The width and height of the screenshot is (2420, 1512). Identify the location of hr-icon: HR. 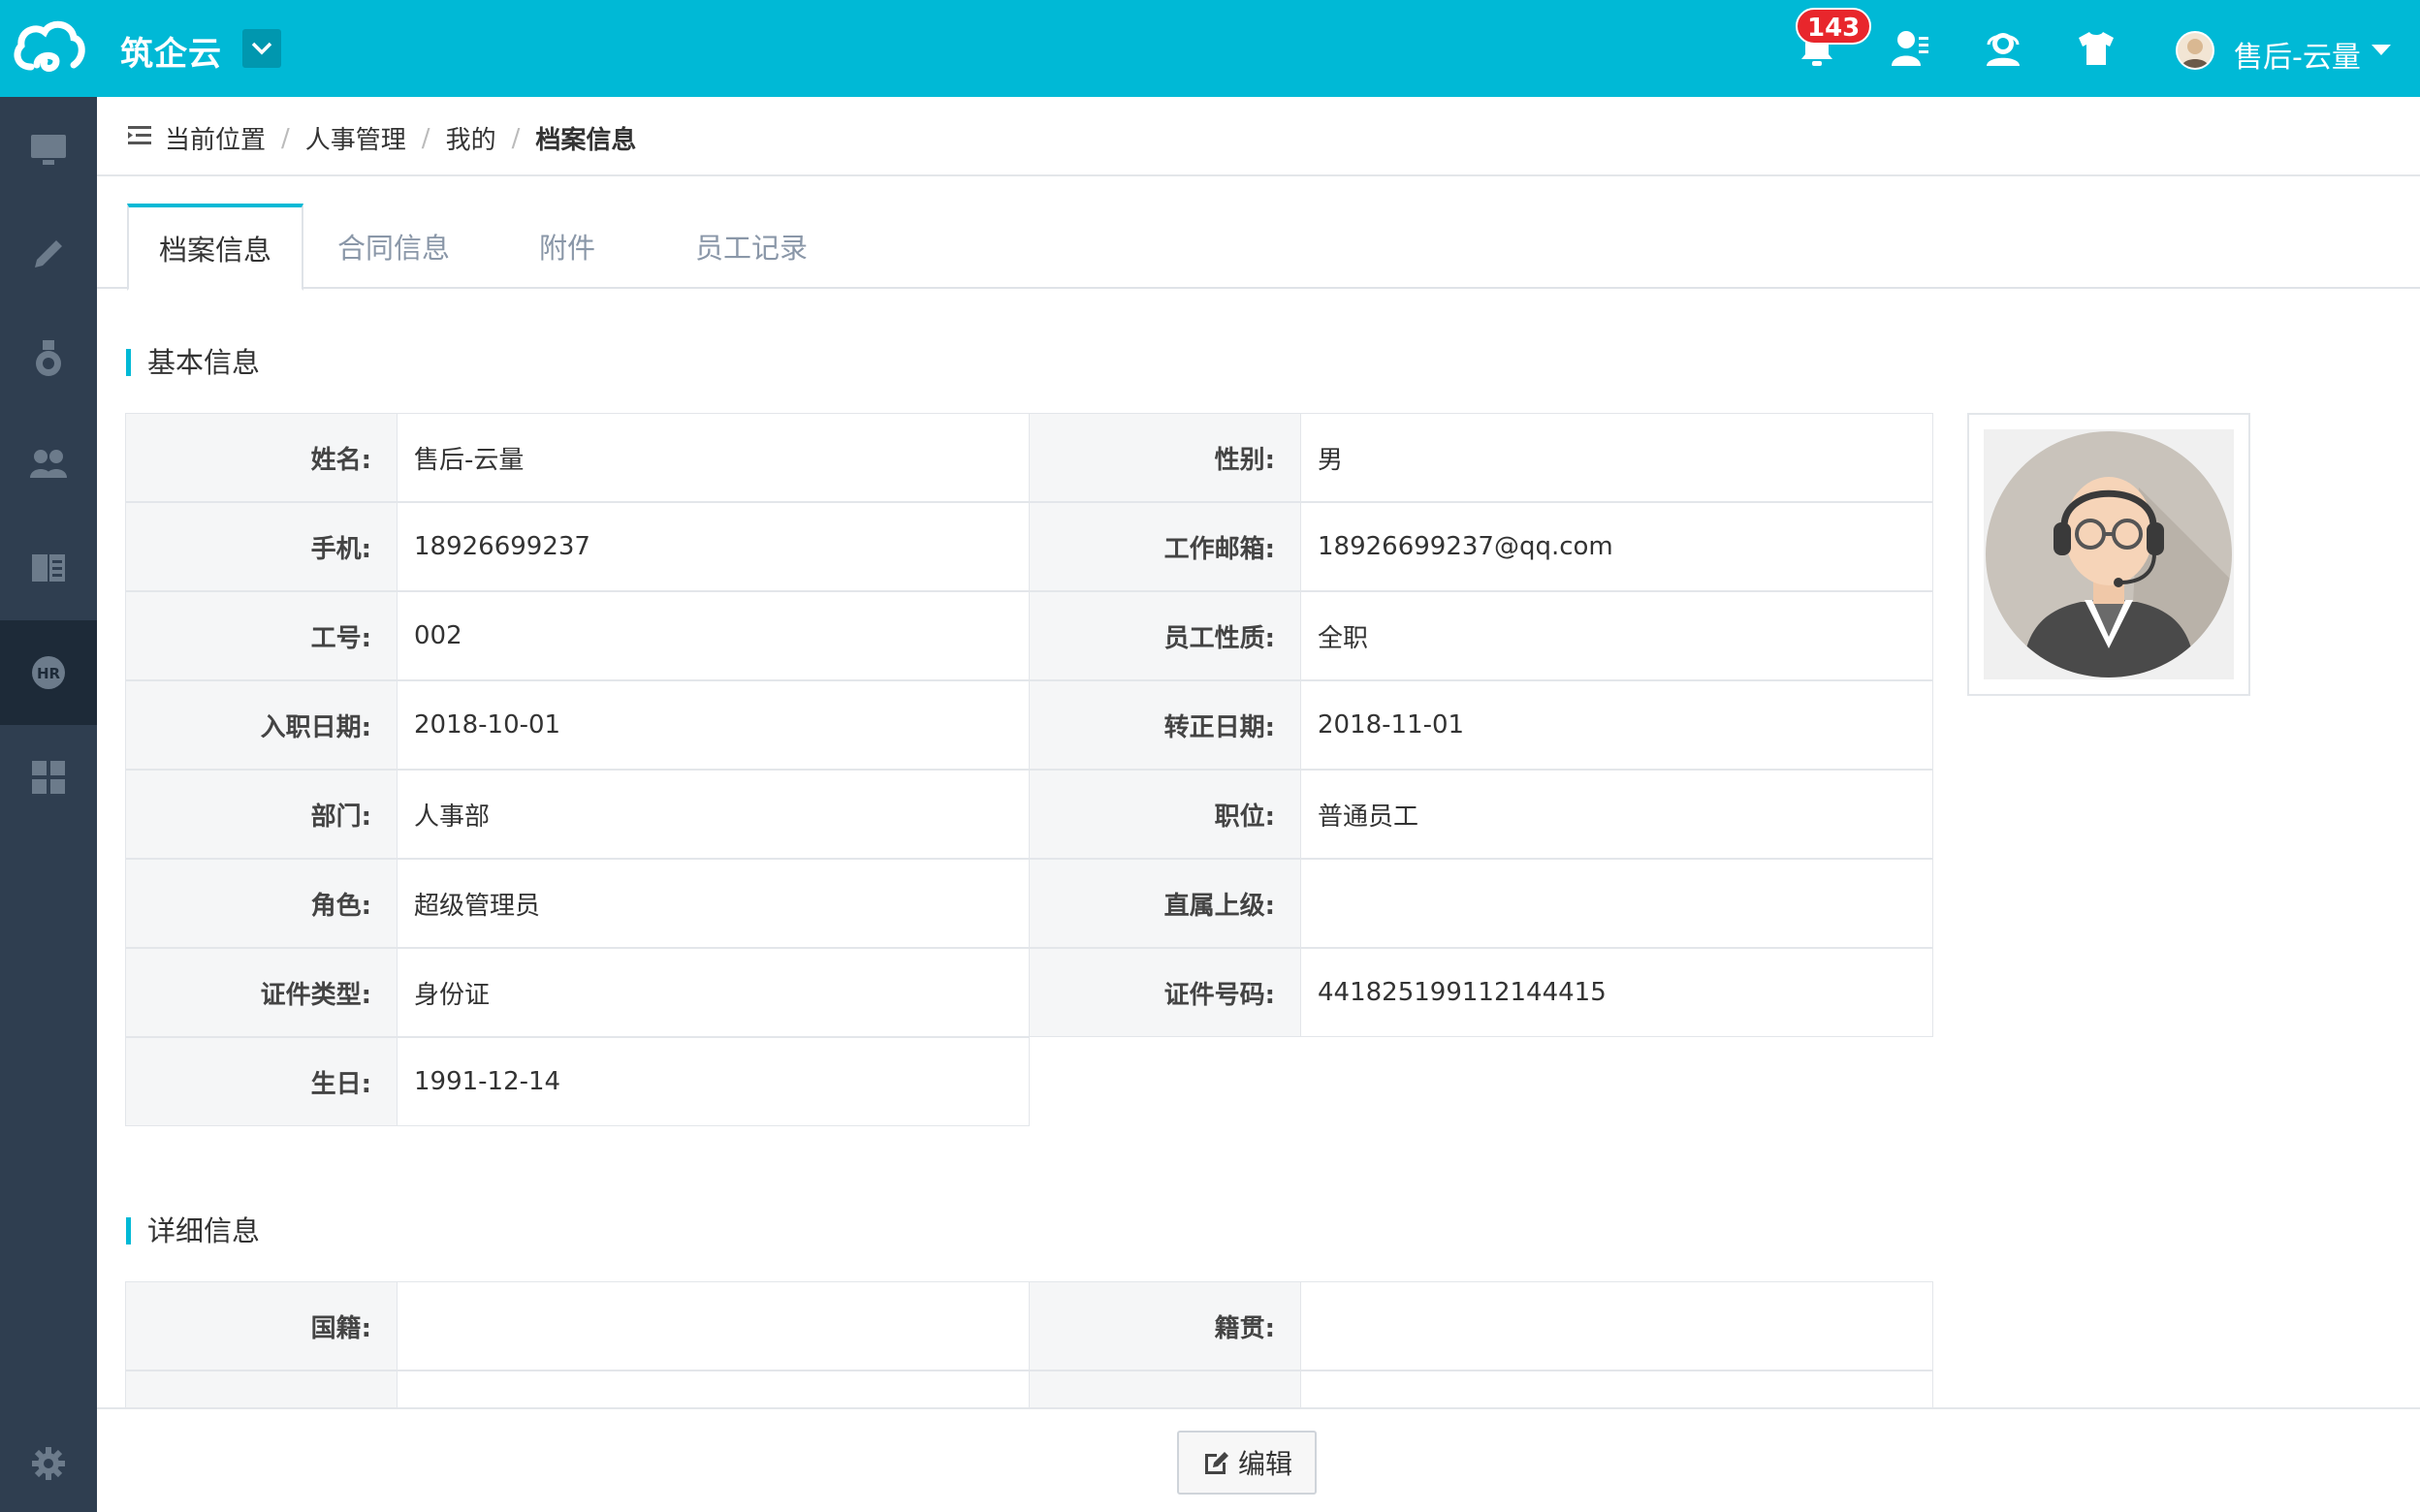
(48, 672).